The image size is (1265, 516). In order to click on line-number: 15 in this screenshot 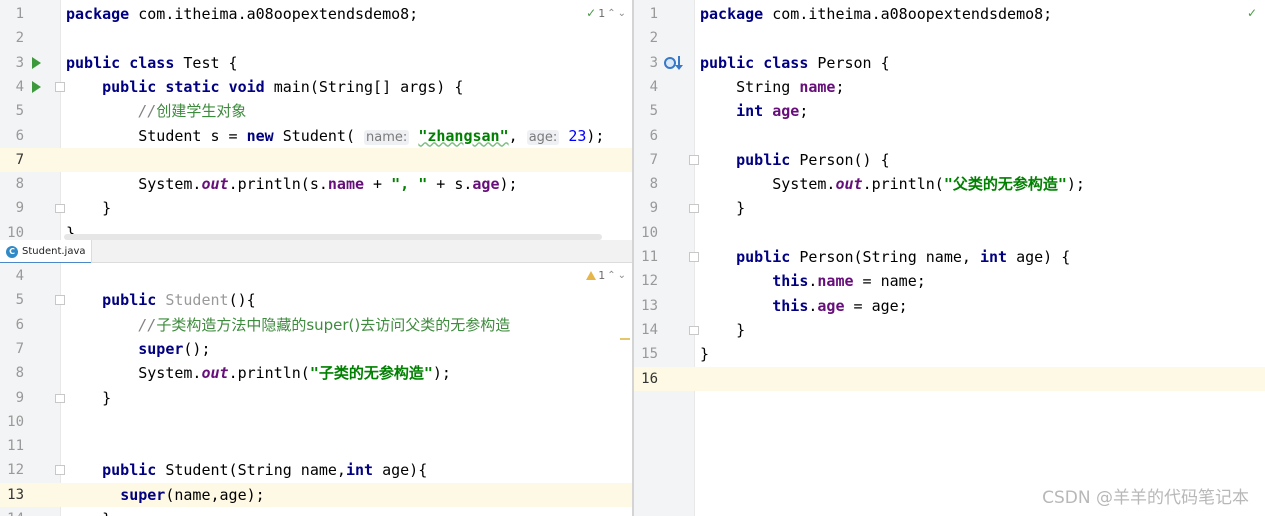, I will do `click(646, 354)`.